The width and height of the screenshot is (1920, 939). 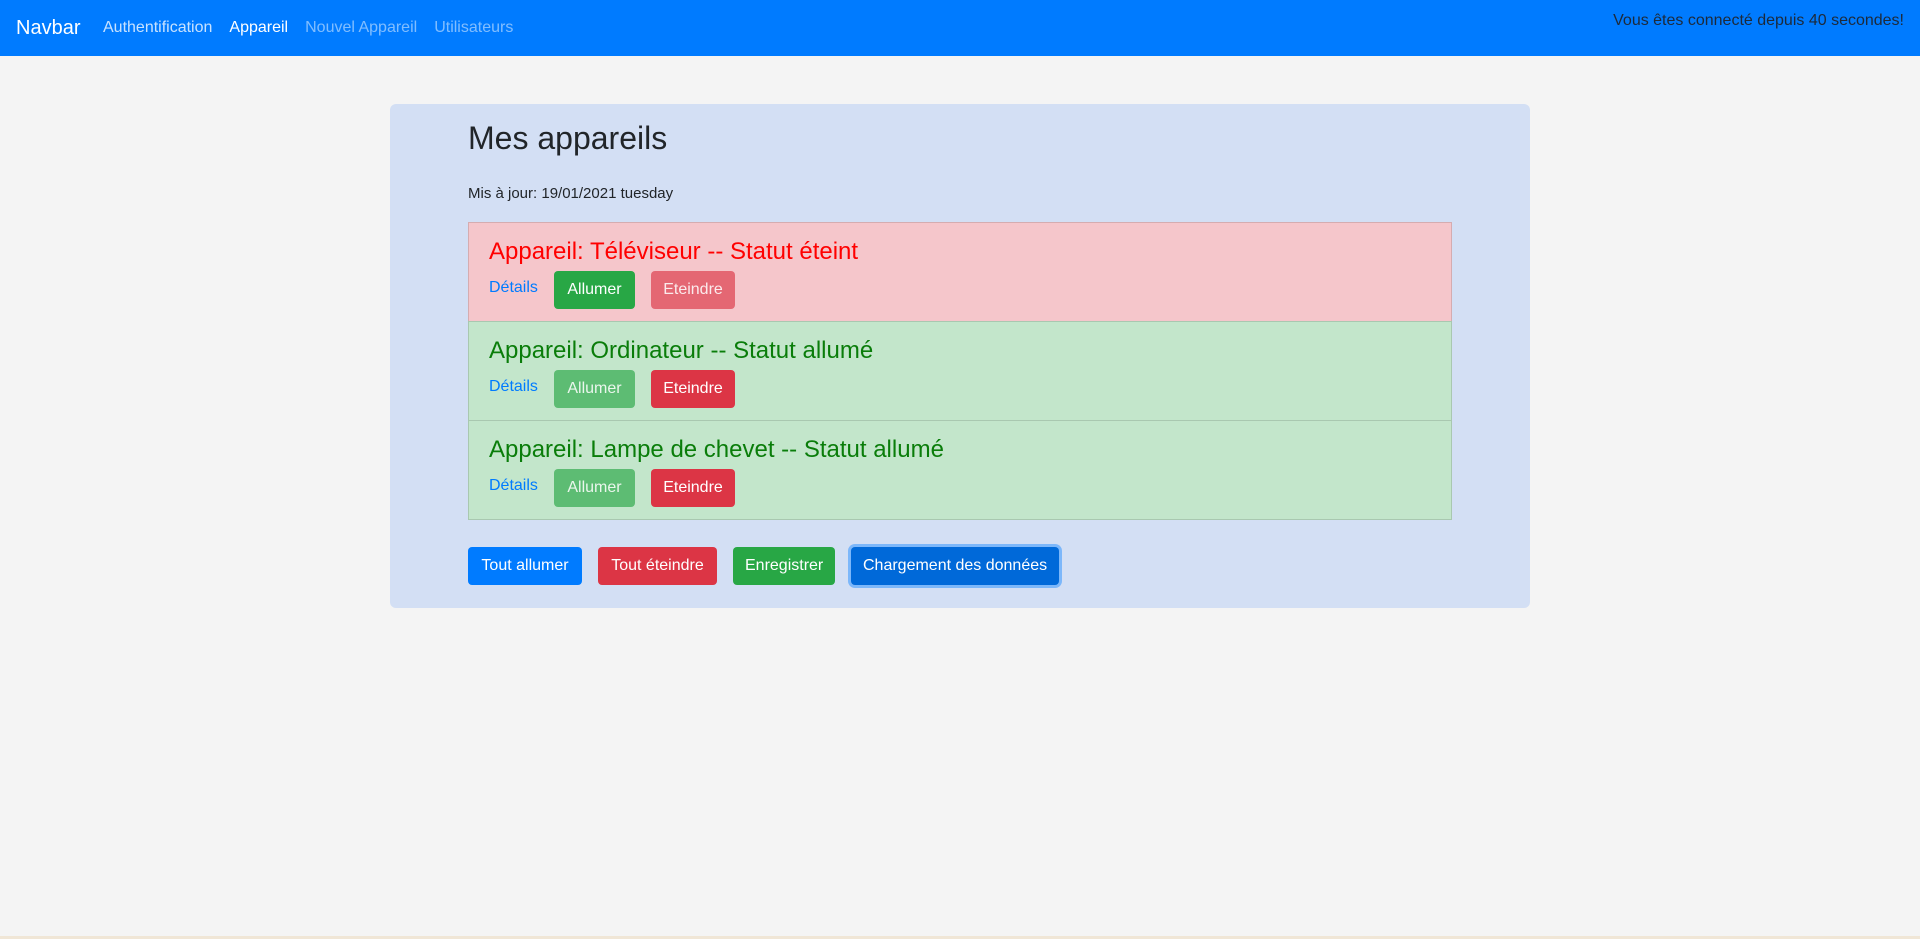 What do you see at coordinates (571, 193) in the screenshot?
I see `last-updated: Mis à jour: 19/01/2021 tuesday` at bounding box center [571, 193].